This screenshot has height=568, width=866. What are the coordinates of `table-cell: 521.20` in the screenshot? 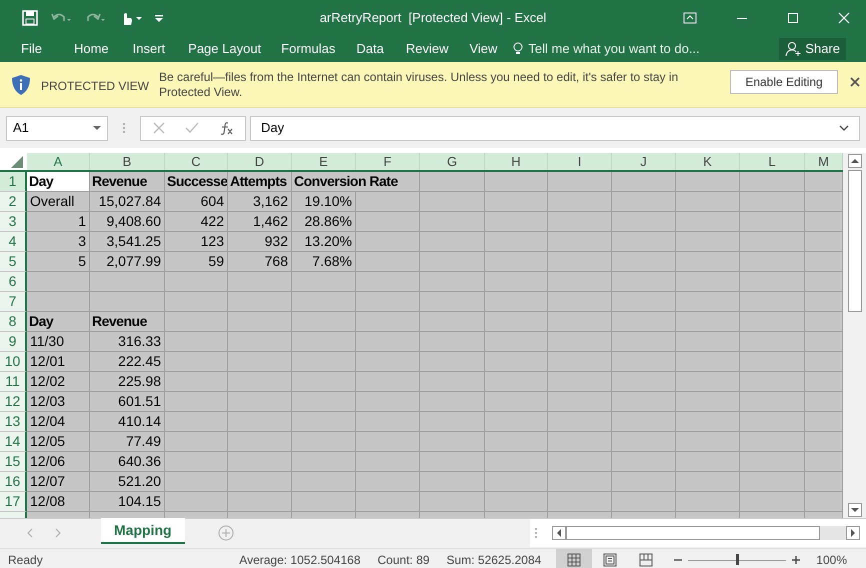 It's located at (127, 482).